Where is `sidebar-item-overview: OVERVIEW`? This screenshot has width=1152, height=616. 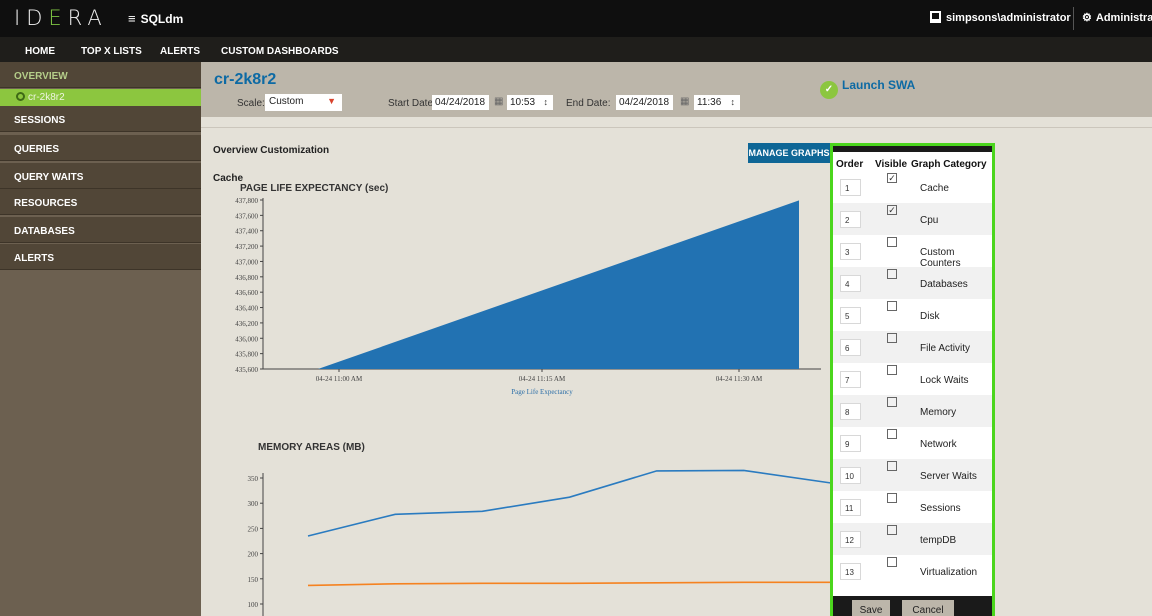 sidebar-item-overview: OVERVIEW is located at coordinates (100, 75).